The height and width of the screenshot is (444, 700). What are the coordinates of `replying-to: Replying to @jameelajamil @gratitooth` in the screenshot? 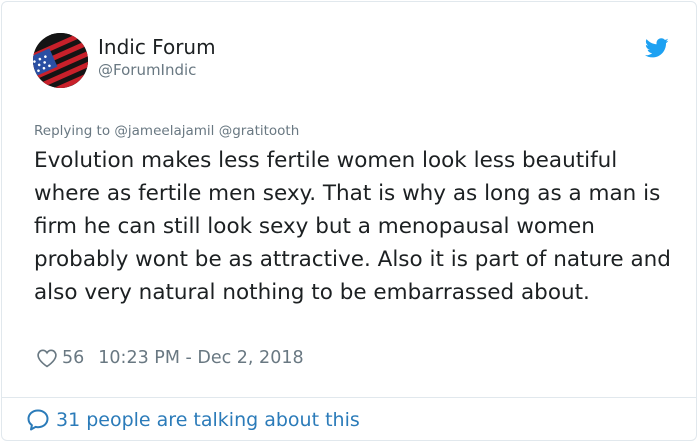 It's located at (166, 131).